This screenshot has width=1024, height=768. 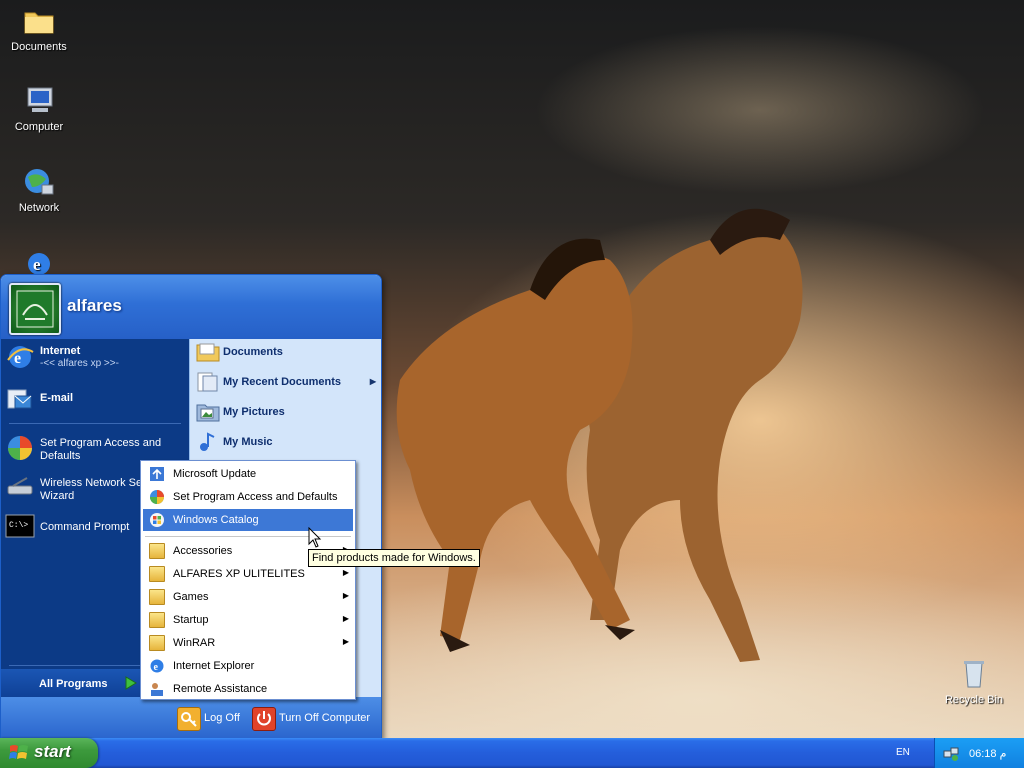 I want to click on start-menu-footer: Log Off Turn Off Computer, so click(x=191, y=718).